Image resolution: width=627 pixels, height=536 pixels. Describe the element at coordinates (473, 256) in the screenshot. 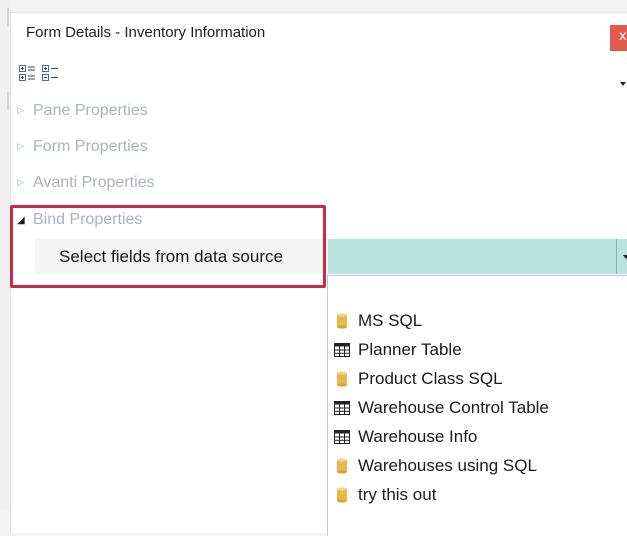

I see `data-source-select` at that location.